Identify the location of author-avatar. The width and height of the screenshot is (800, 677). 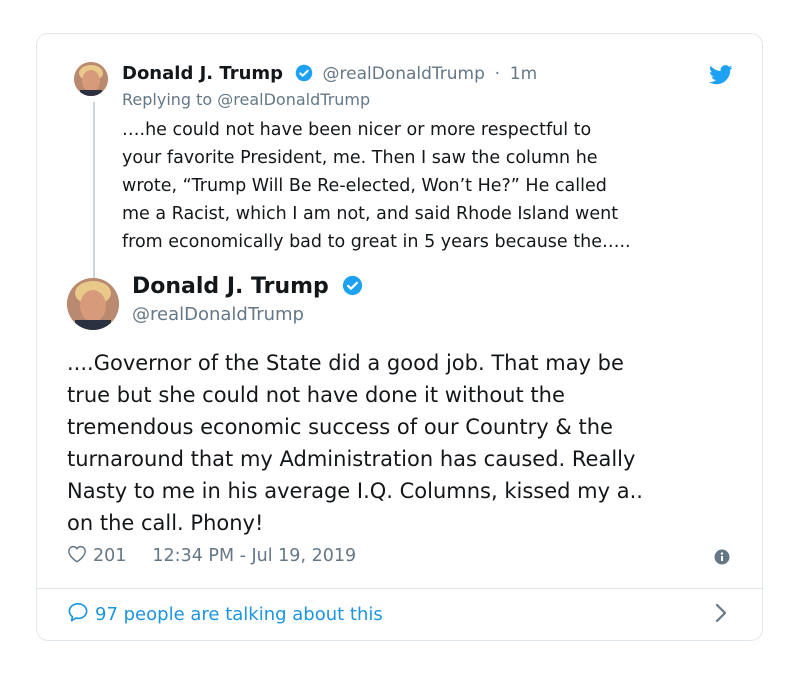
(93, 304).